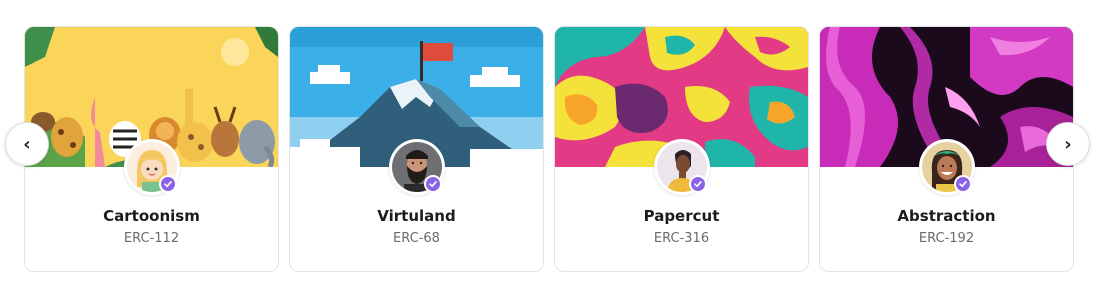 The width and height of the screenshot is (1098, 298). I want to click on card-subtitle: ERC-316, so click(681, 238).